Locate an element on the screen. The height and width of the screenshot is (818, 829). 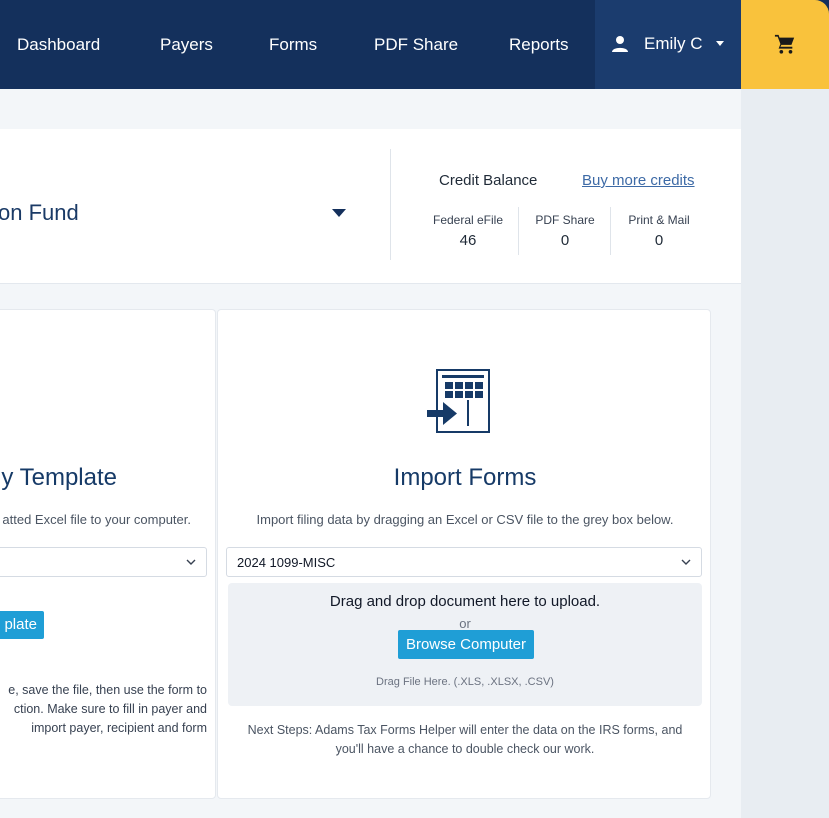
credit-value: 46 is located at coordinates (468, 240).